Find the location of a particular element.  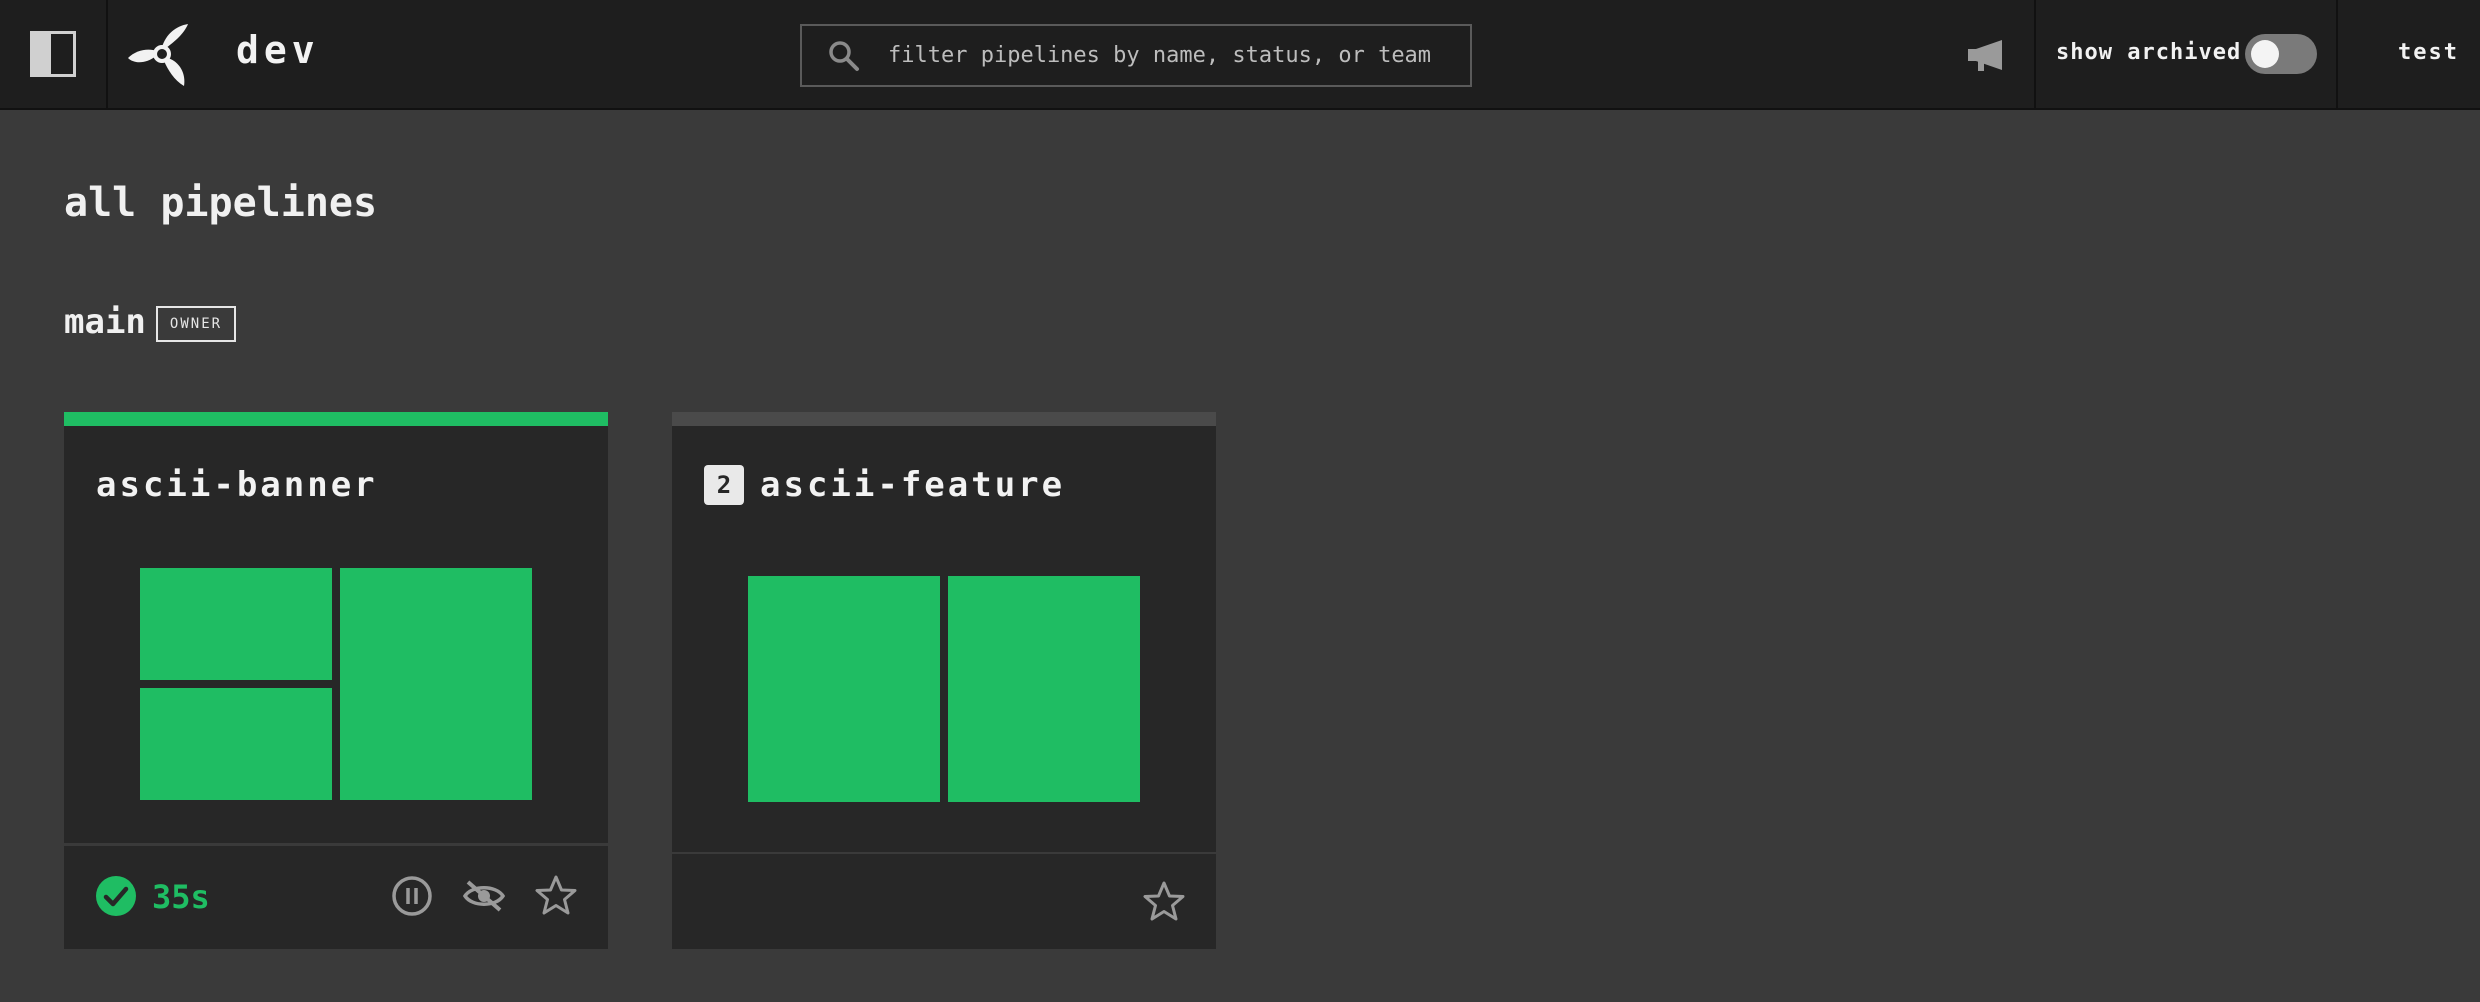

sidebar-toggle-icon is located at coordinates (53, 54).